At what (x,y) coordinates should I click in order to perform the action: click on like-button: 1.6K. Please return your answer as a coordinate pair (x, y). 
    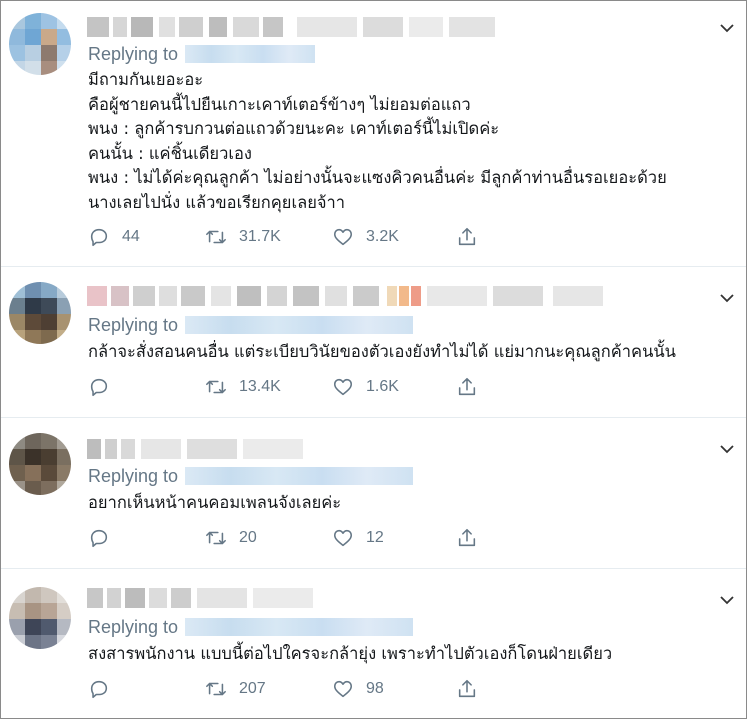
    Looking at the image, I should click on (365, 387).